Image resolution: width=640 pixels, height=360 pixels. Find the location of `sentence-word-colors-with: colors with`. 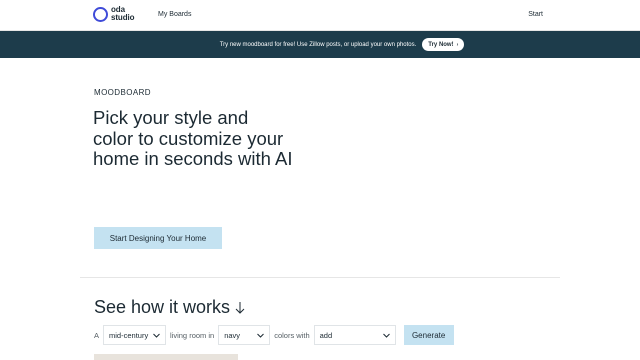

sentence-word-colors-with: colors with is located at coordinates (292, 335).